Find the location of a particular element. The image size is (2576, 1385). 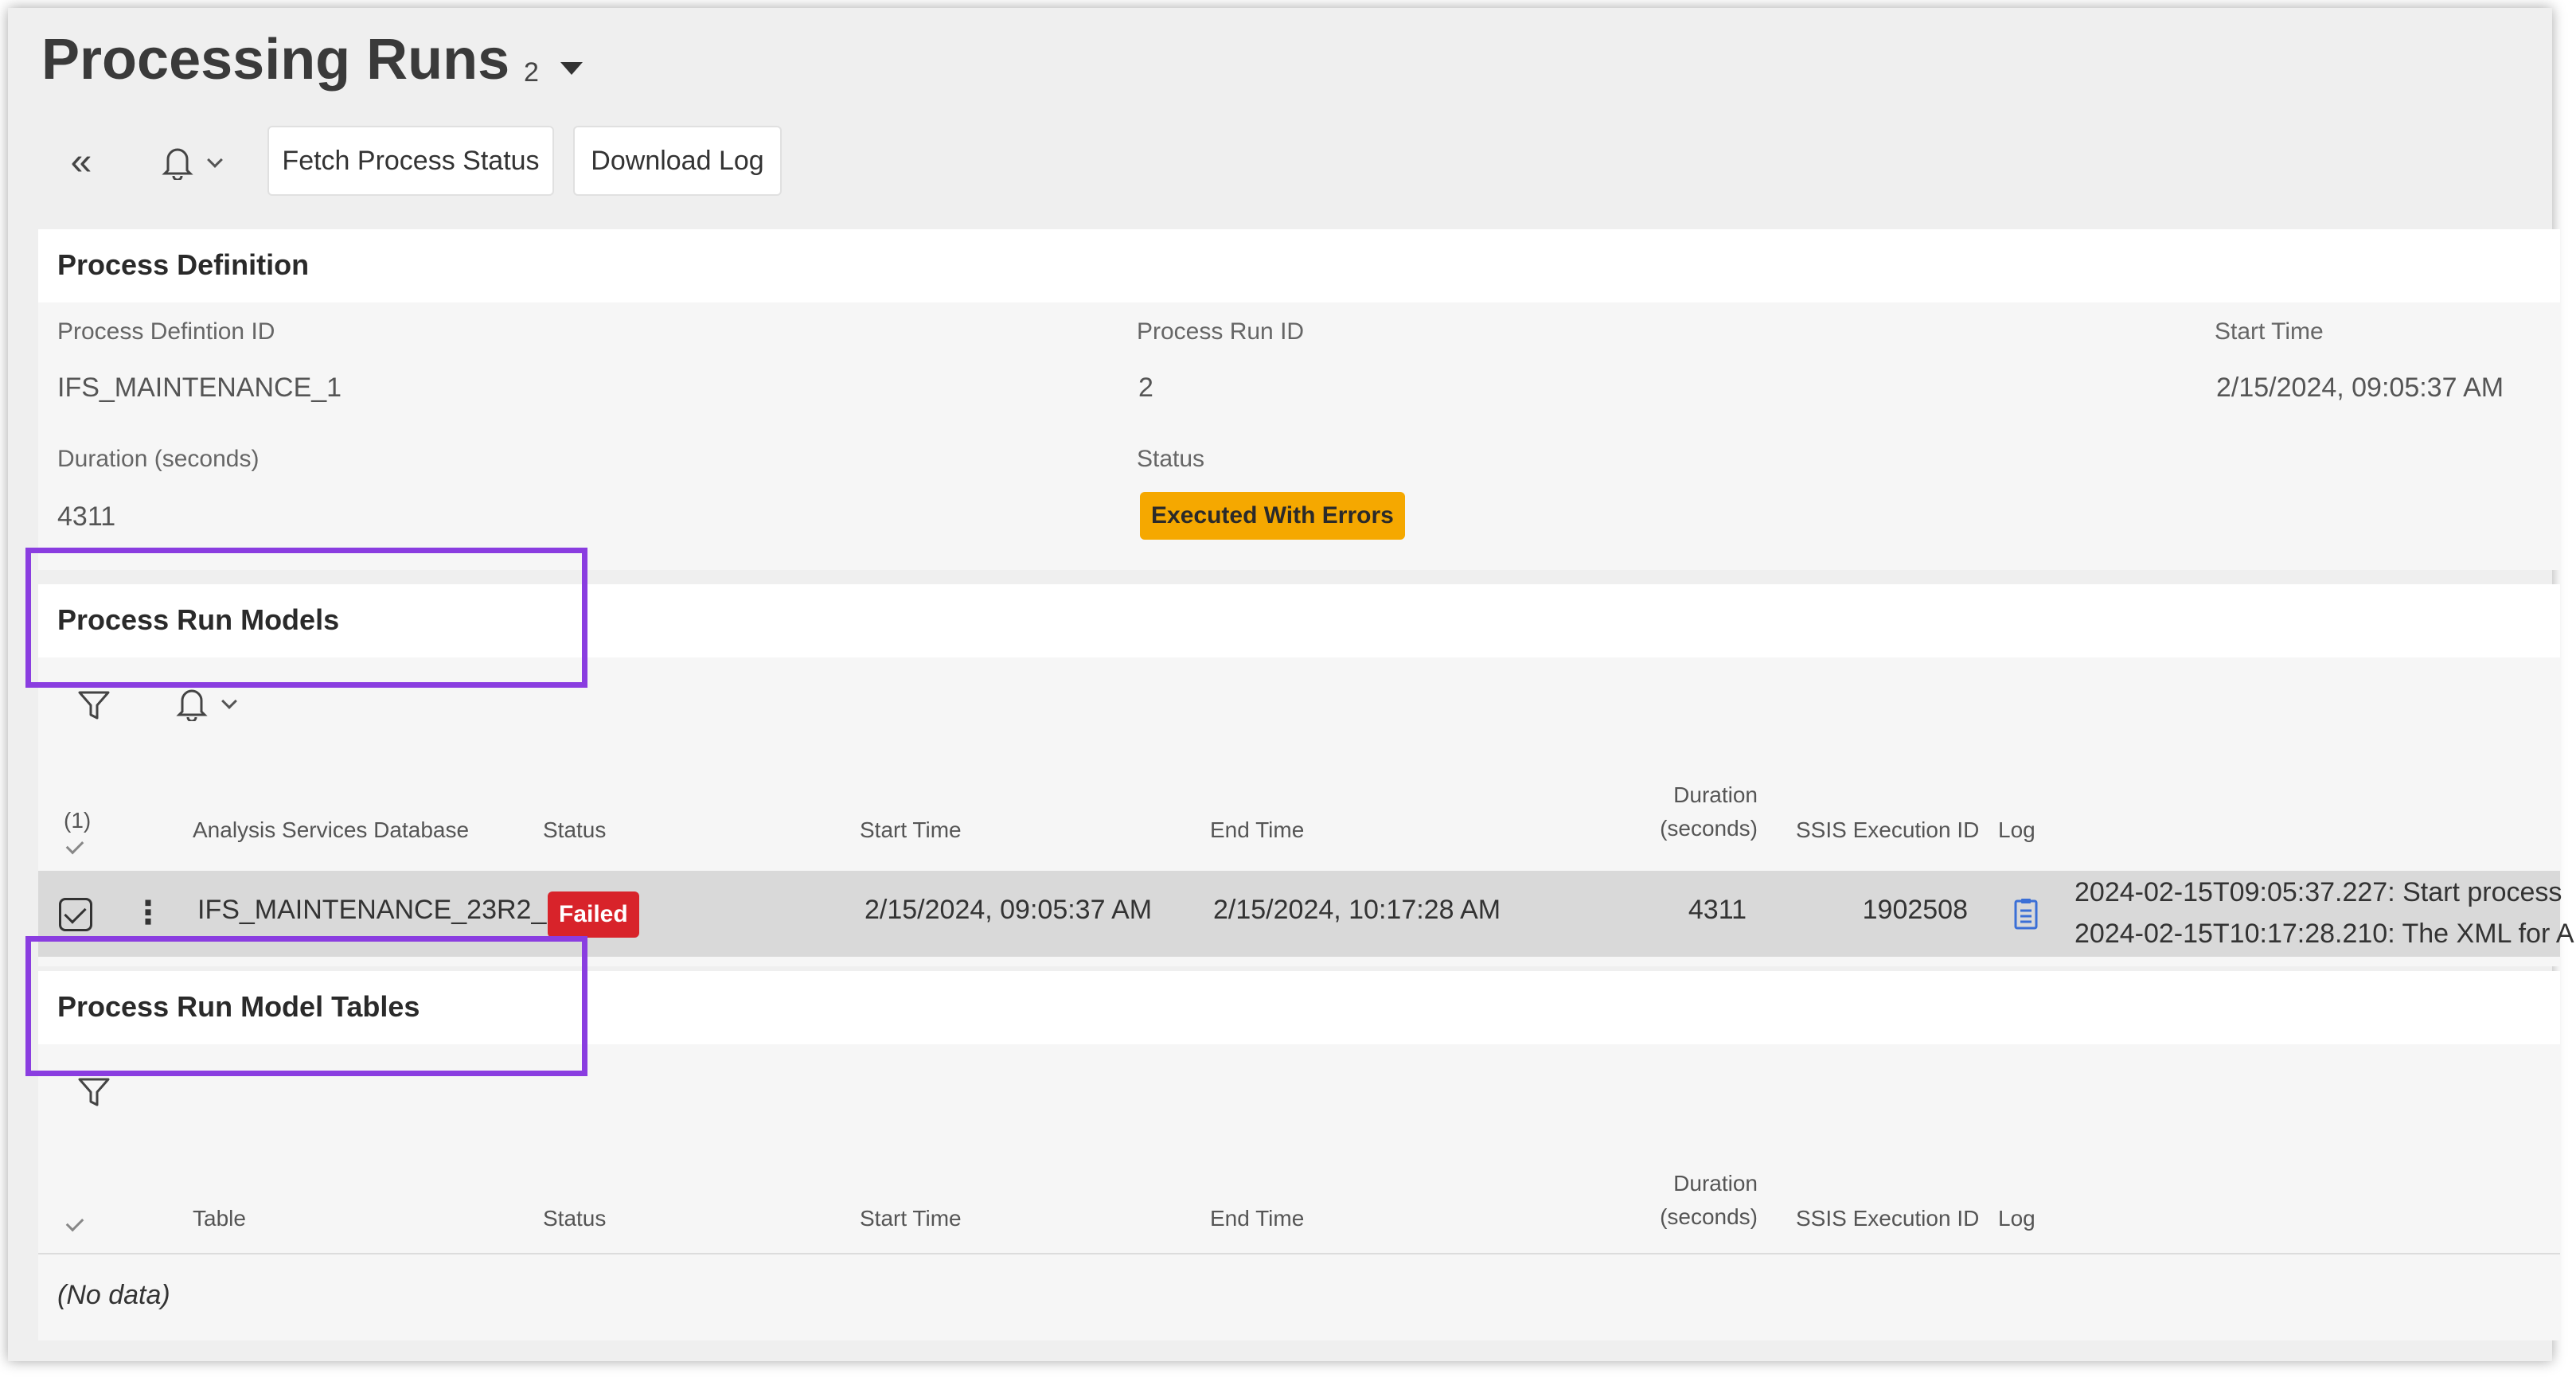

notification-dropdown-button is located at coordinates (191, 162).